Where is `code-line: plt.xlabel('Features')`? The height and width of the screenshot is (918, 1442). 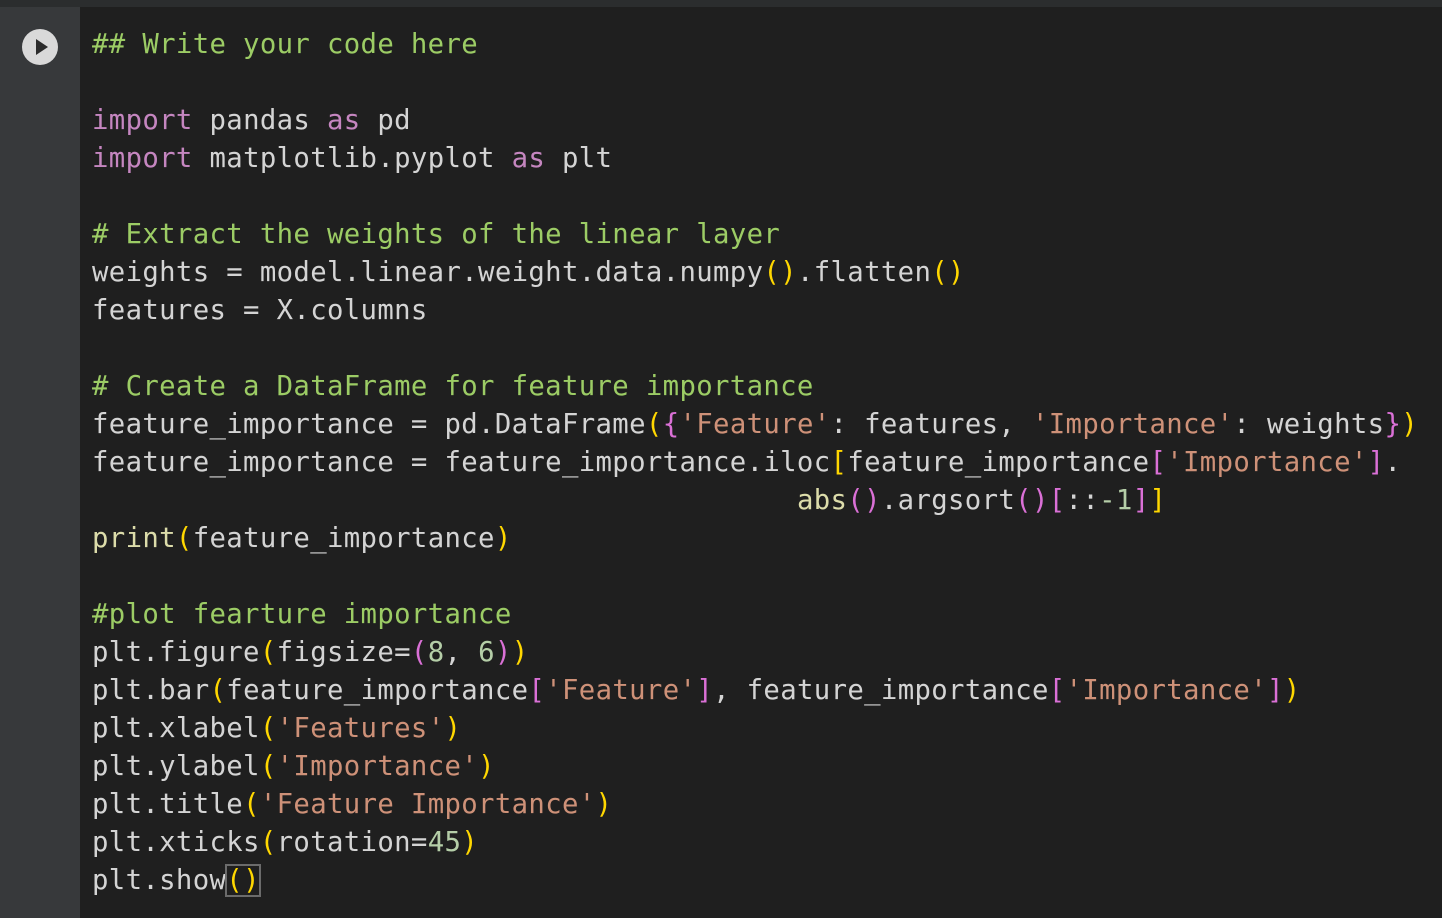 code-line: plt.xlabel('Features') is located at coordinates (755, 729).